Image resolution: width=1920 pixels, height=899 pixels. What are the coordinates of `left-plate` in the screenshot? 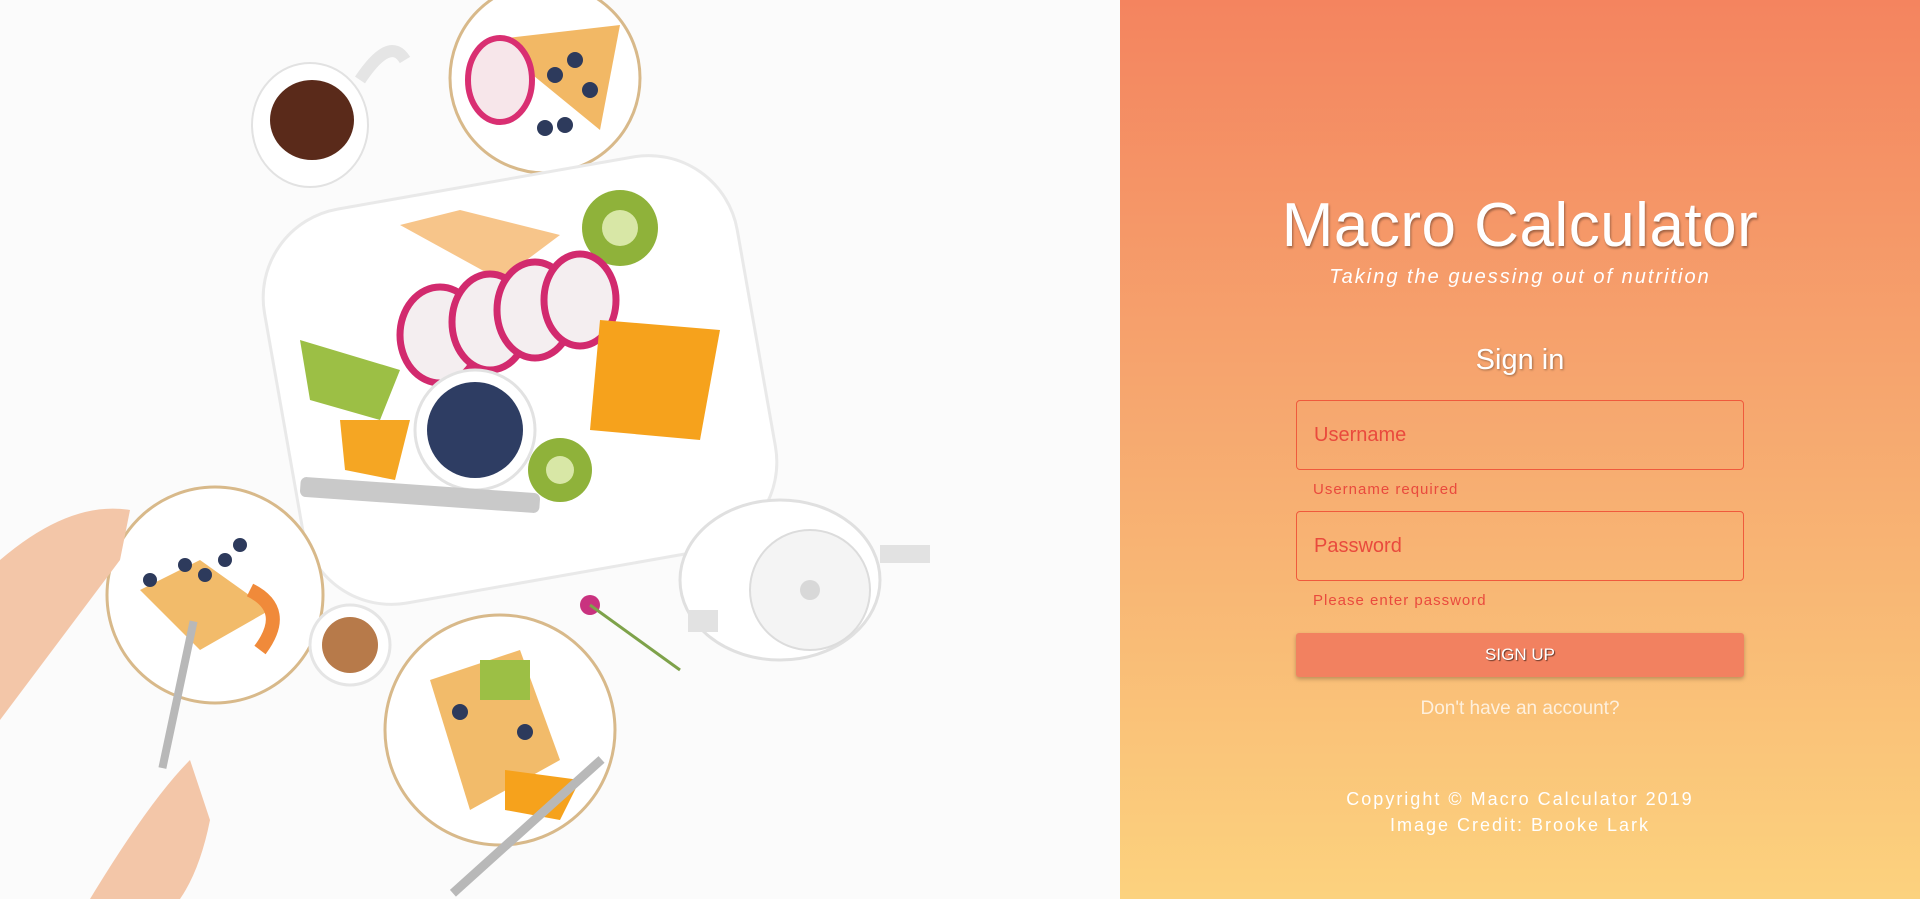 It's located at (215, 595).